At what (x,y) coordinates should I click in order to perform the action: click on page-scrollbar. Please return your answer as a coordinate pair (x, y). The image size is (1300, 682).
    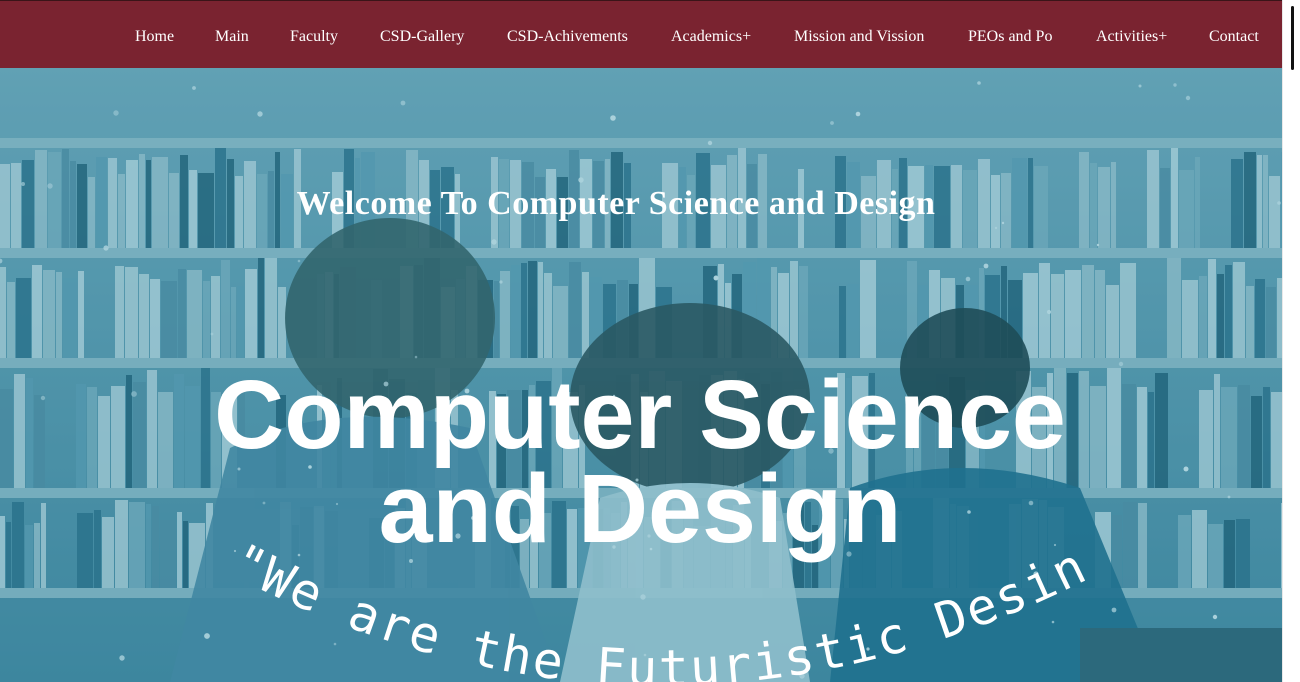
    Looking at the image, I should click on (1291, 341).